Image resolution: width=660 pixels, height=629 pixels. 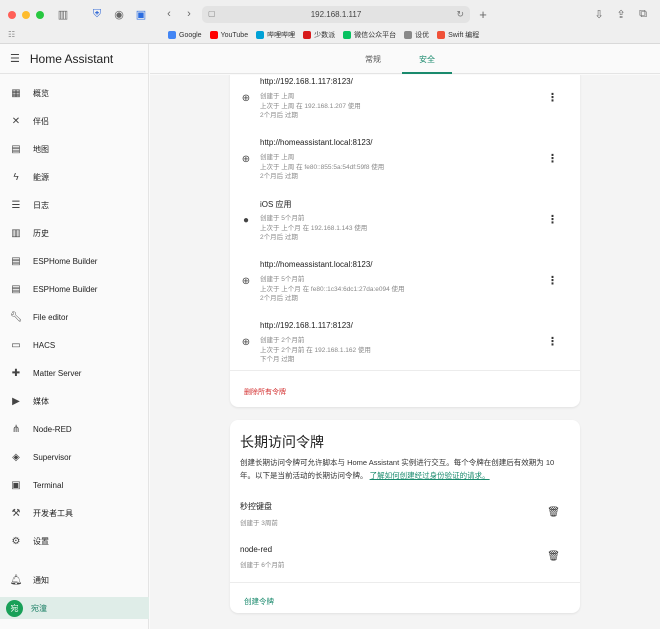 I want to click on bookmark-label: 微信公众平台, so click(x=375, y=35).